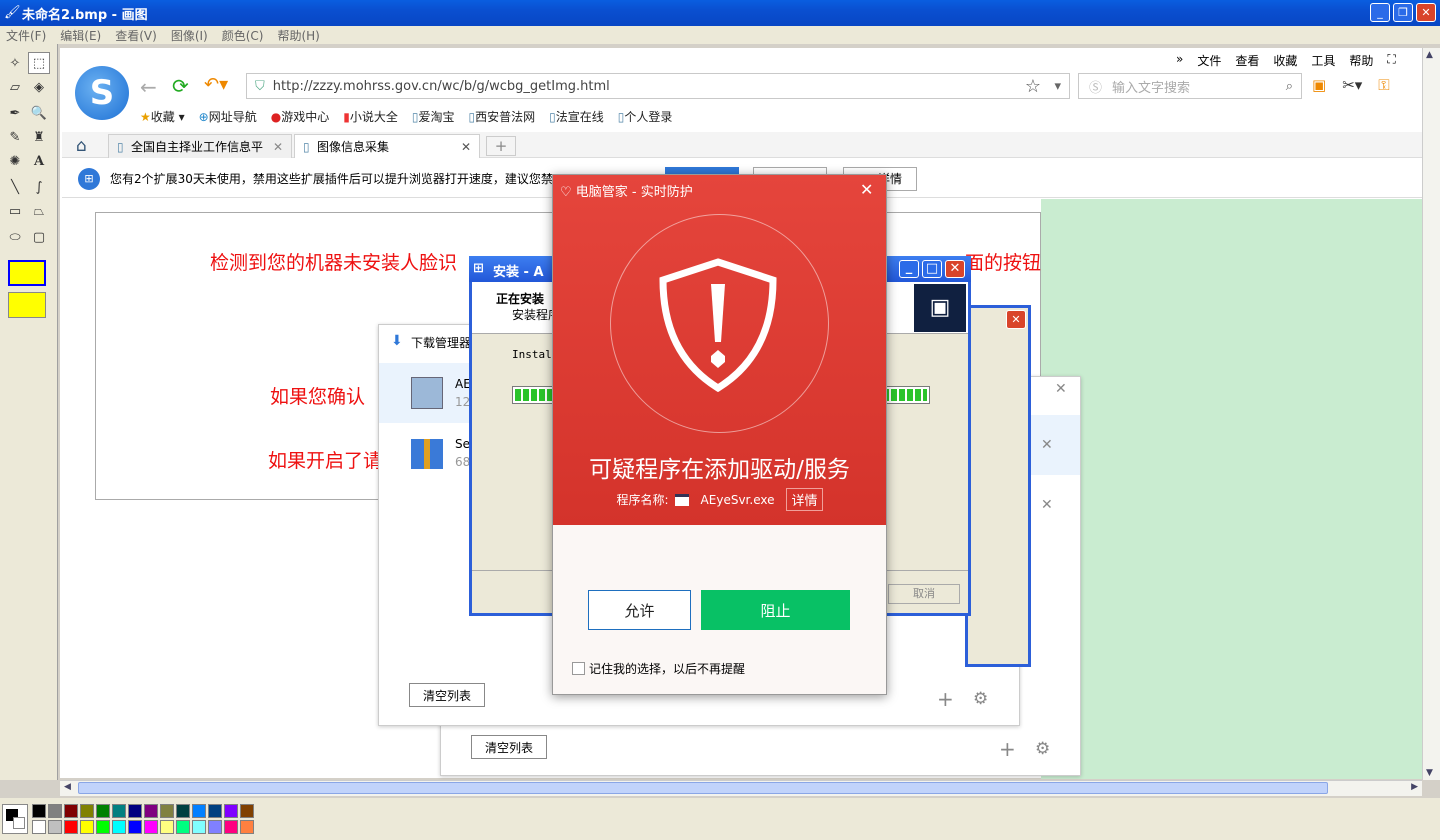 Image resolution: width=1440 pixels, height=840 pixels. I want to click on search-box: Ⓢ 输入文字搜索 ⌕, so click(1190, 86).